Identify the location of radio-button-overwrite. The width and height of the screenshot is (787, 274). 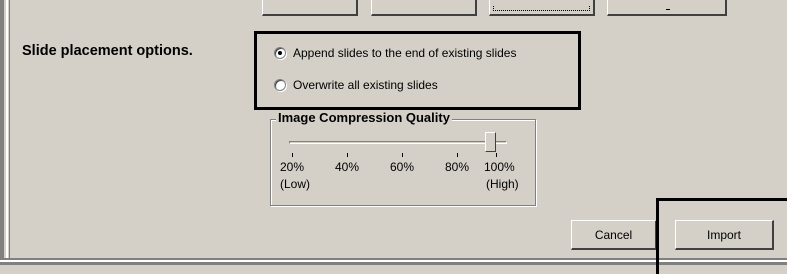
(280, 85).